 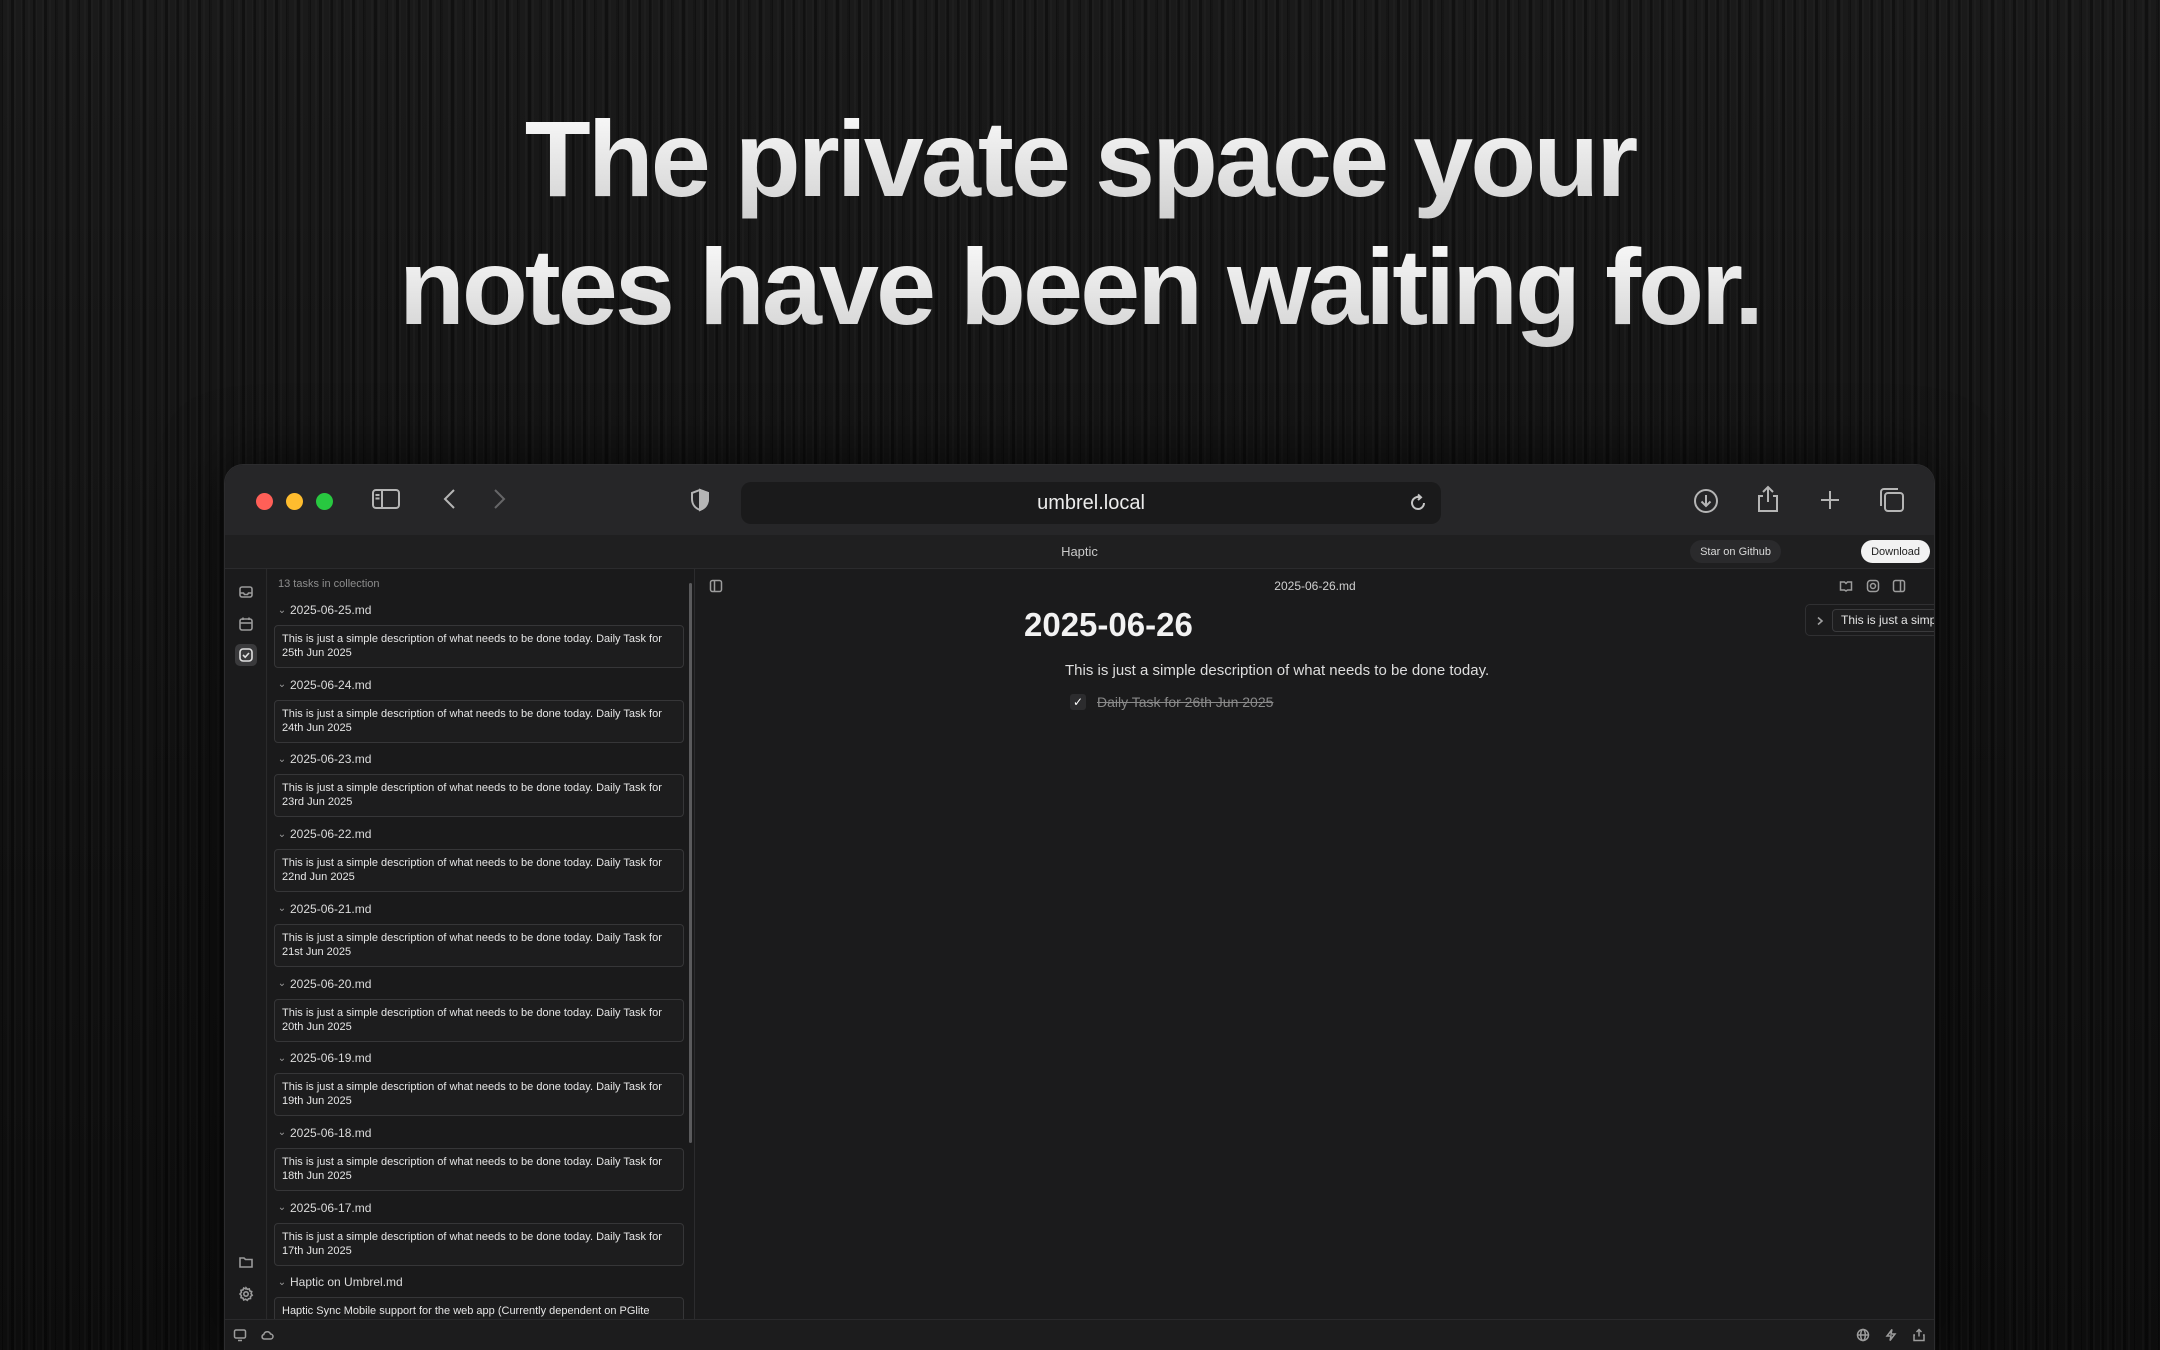 I want to click on traffic-lights, so click(x=294, y=501).